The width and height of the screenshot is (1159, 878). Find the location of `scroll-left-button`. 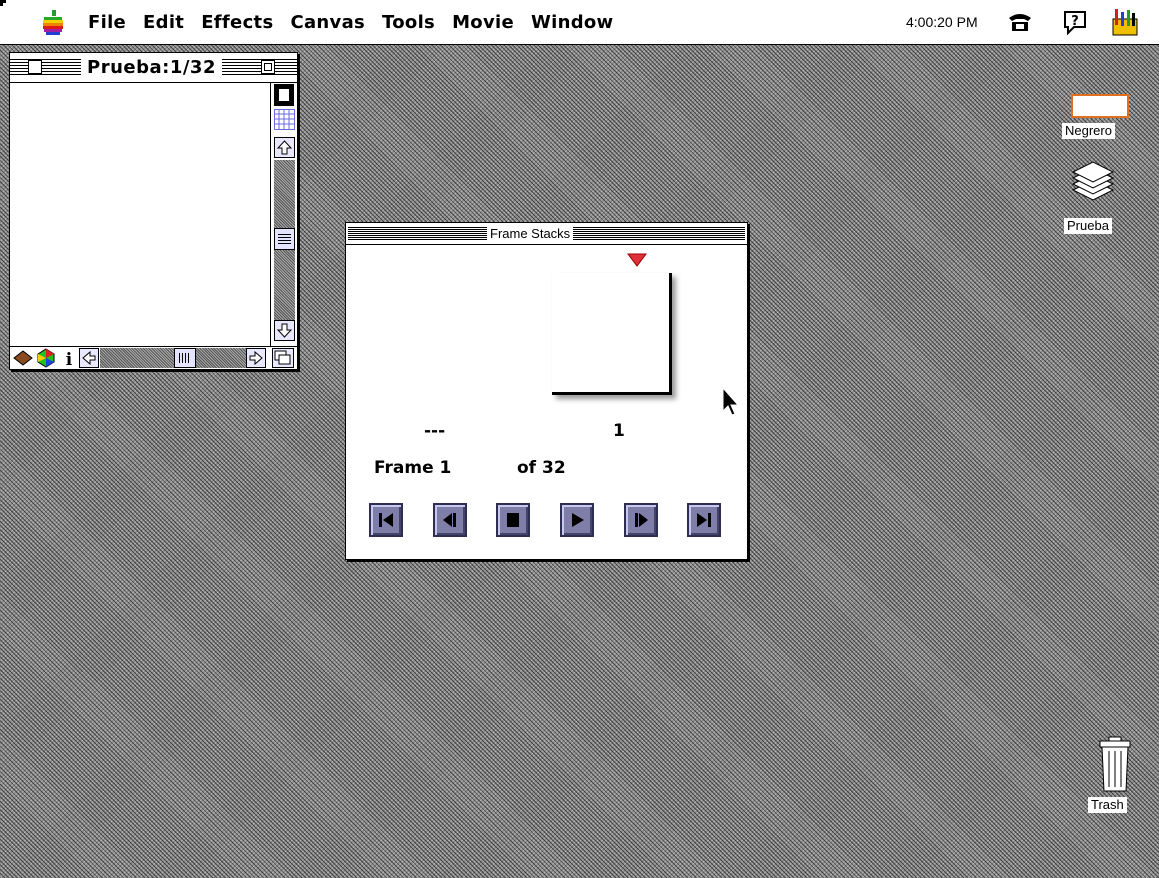

scroll-left-button is located at coordinates (89, 358).